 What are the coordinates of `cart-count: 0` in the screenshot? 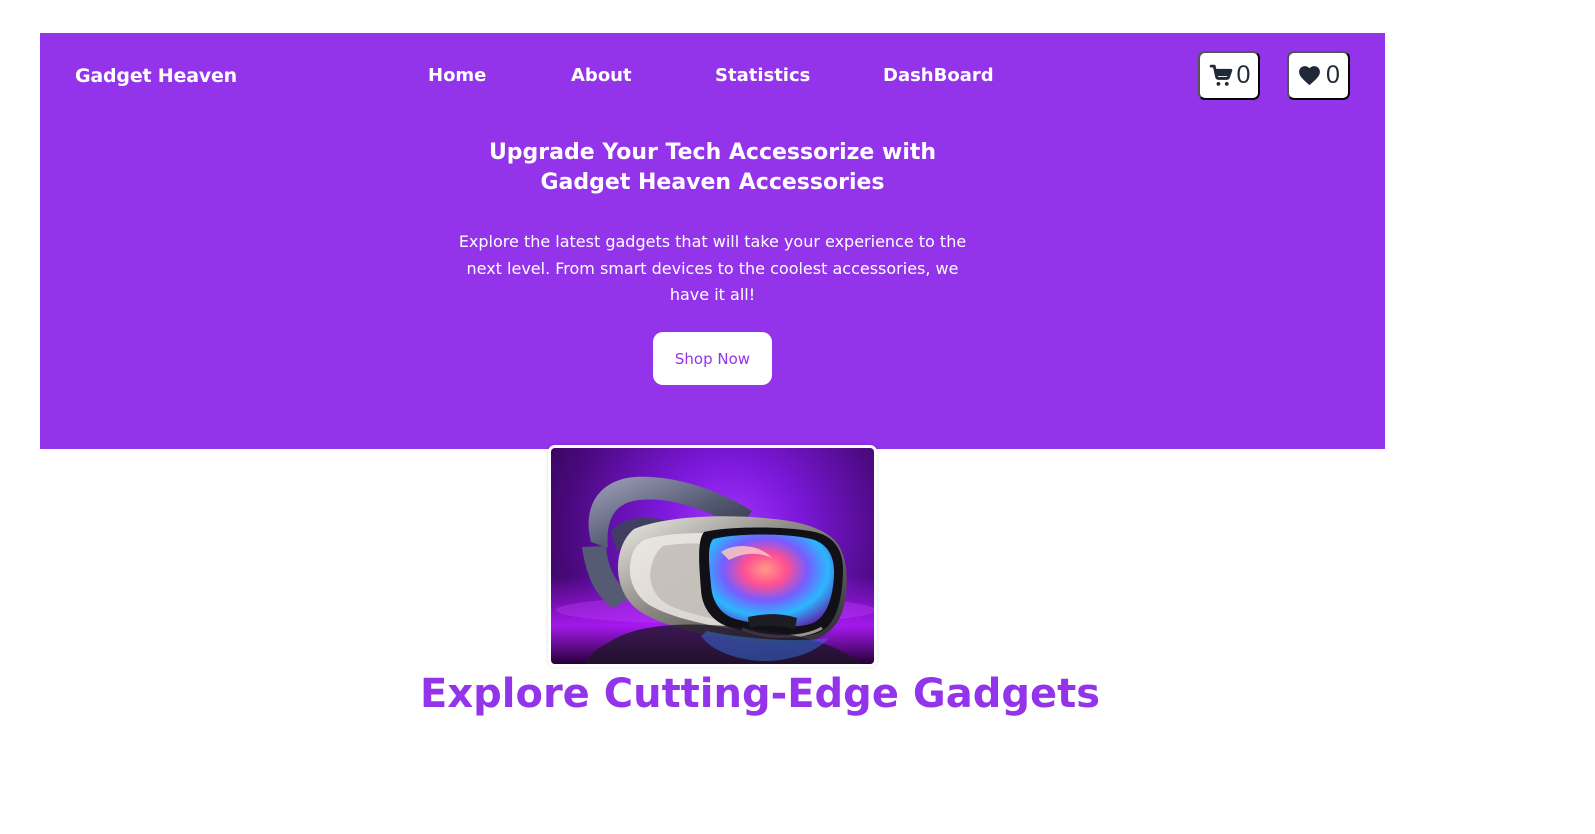 It's located at (1243, 75).